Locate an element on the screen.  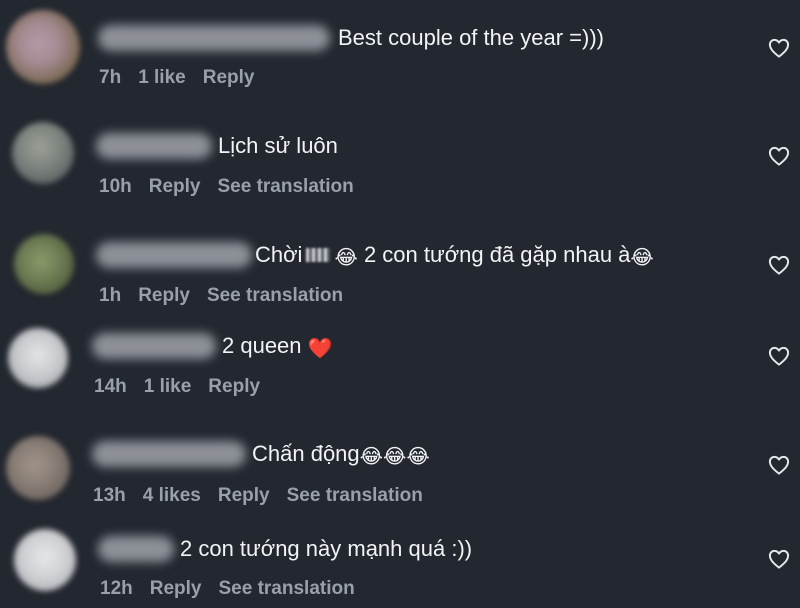
timestamp: 14h is located at coordinates (110, 386).